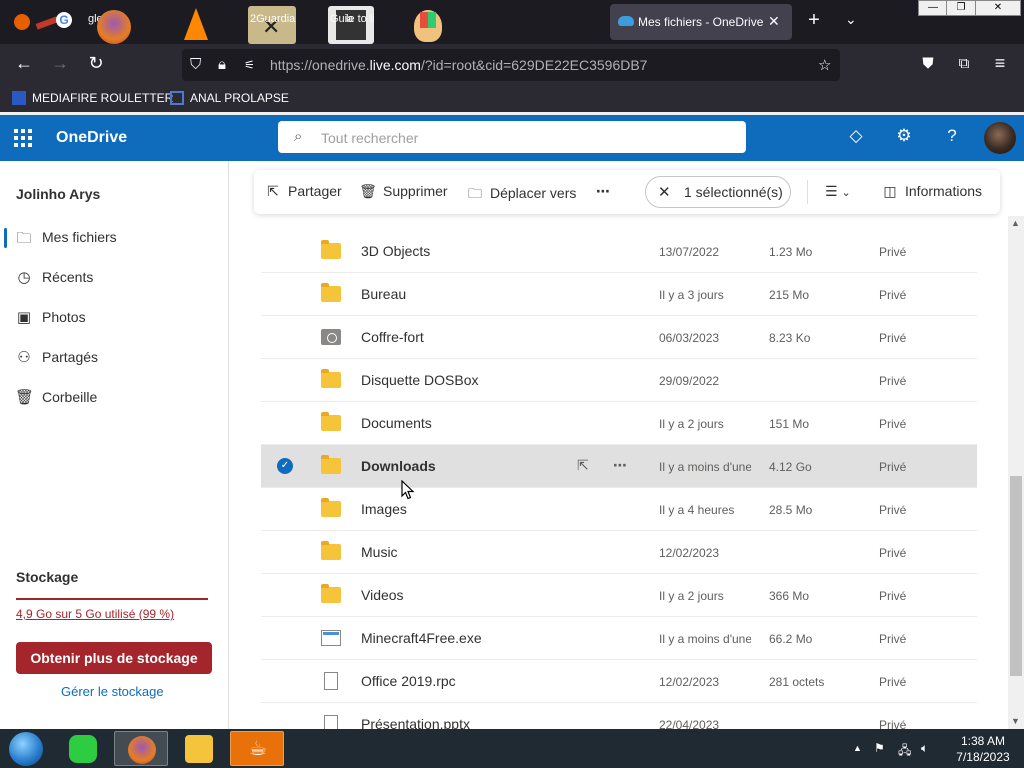  I want to click on back-icon: ←, so click(24, 63).